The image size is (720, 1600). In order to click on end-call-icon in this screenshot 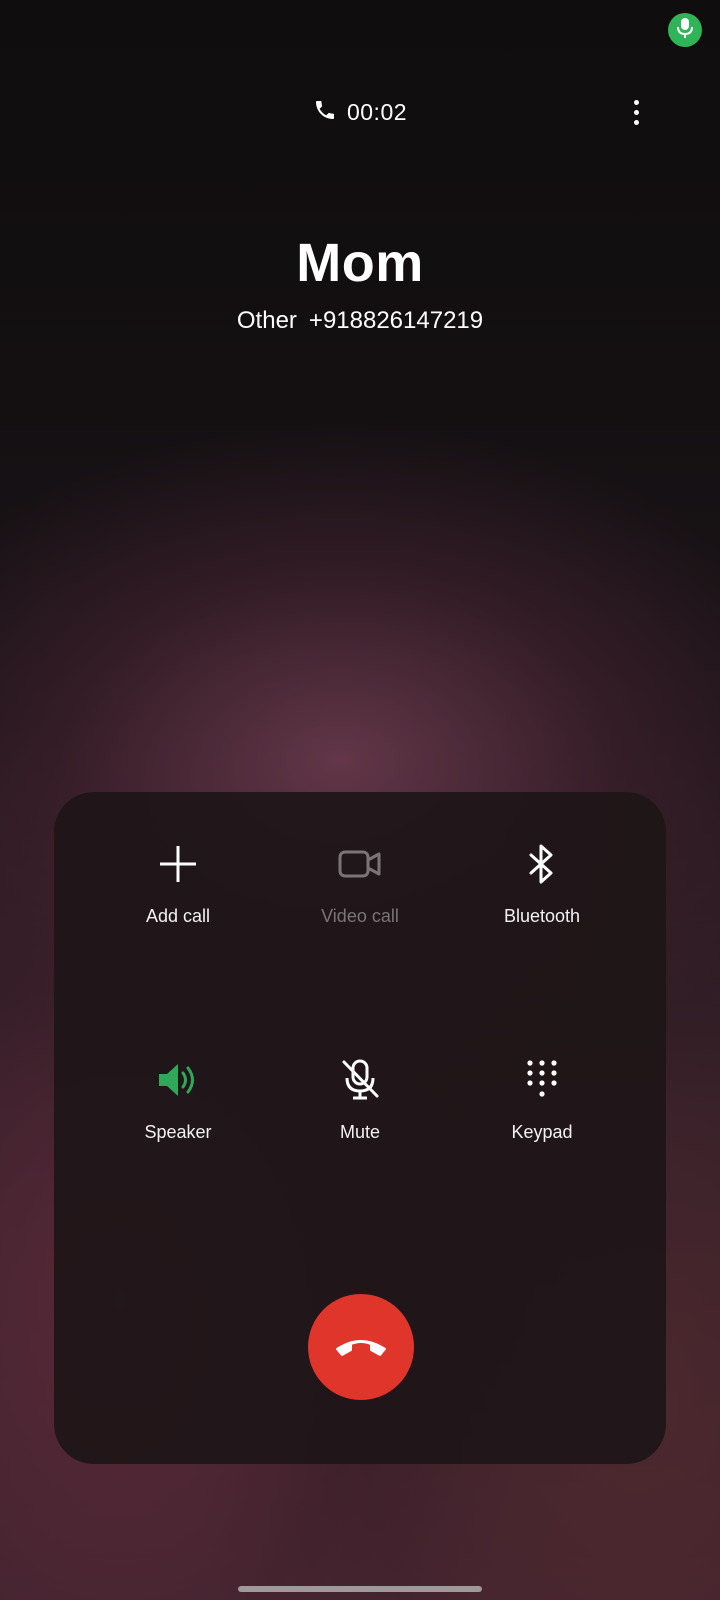, I will do `click(361, 1347)`.